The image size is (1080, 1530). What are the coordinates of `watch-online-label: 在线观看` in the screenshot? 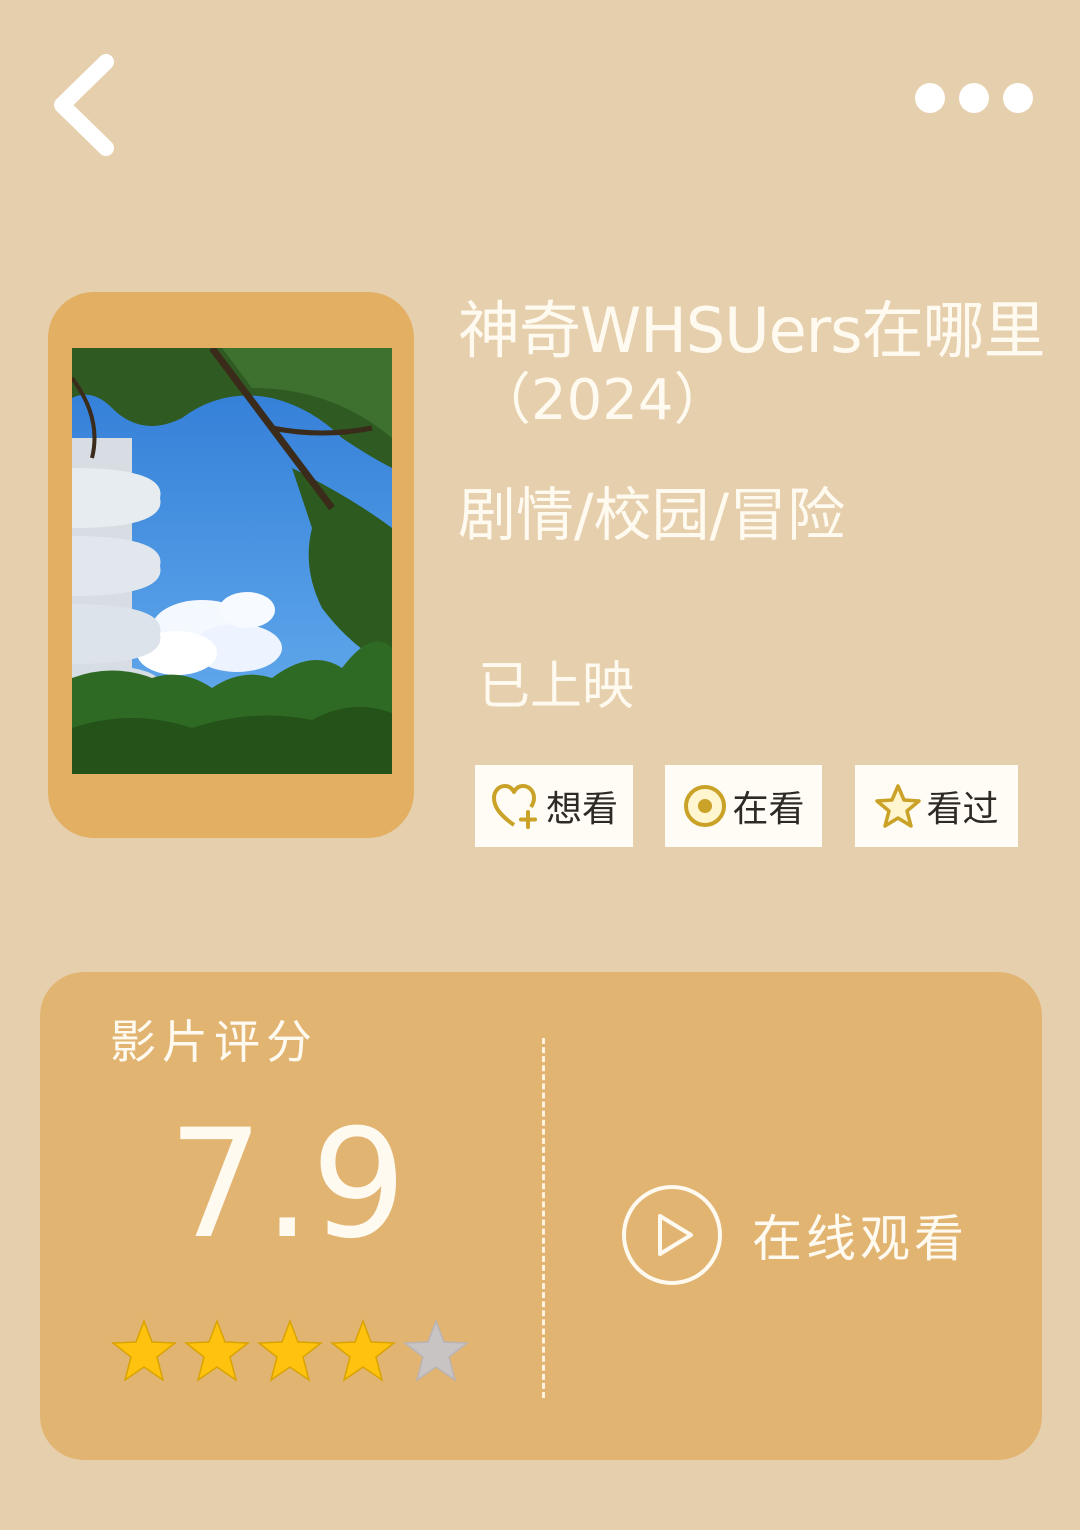 It's located at (860, 1239).